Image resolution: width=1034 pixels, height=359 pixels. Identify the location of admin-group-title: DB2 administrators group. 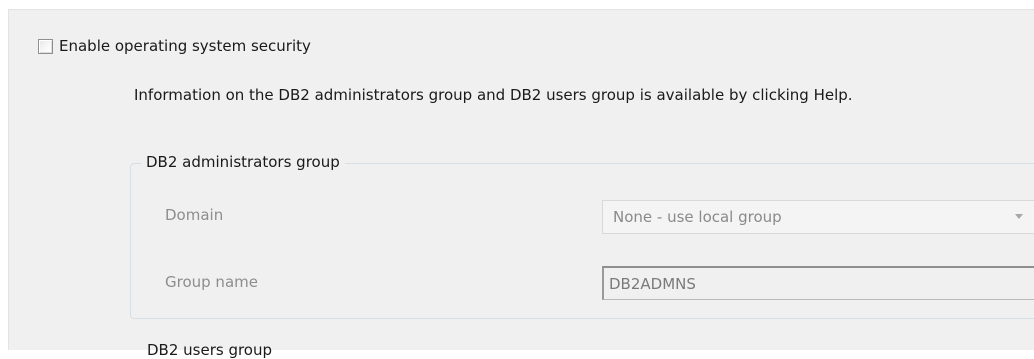
(243, 162).